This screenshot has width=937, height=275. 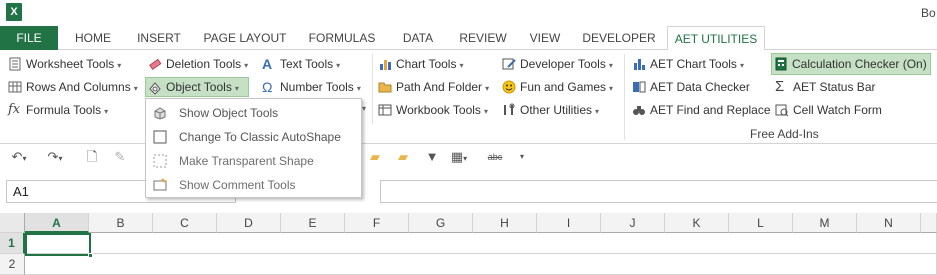 I want to click on column-header: C, so click(x=185, y=223).